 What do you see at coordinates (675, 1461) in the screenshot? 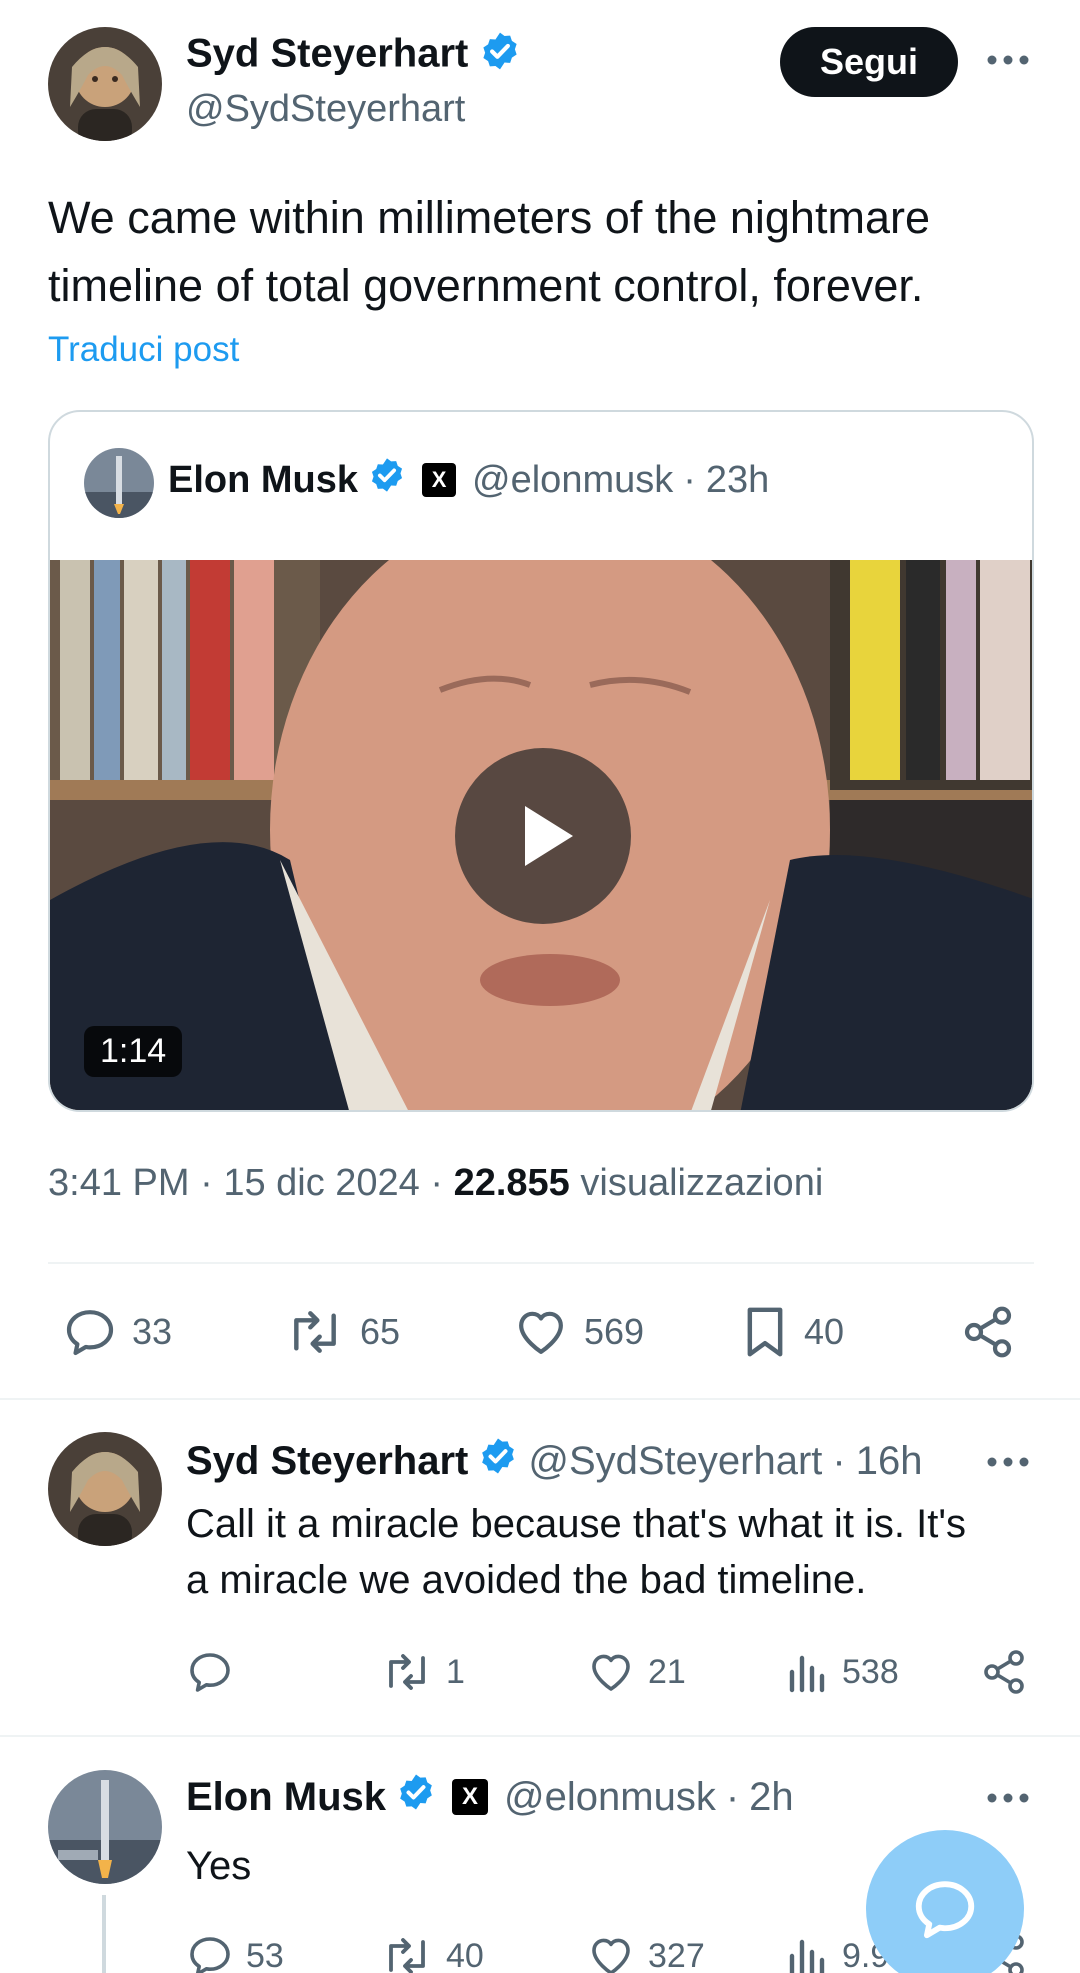
I see `reply-author-handle: @SydSteyerhart` at bounding box center [675, 1461].